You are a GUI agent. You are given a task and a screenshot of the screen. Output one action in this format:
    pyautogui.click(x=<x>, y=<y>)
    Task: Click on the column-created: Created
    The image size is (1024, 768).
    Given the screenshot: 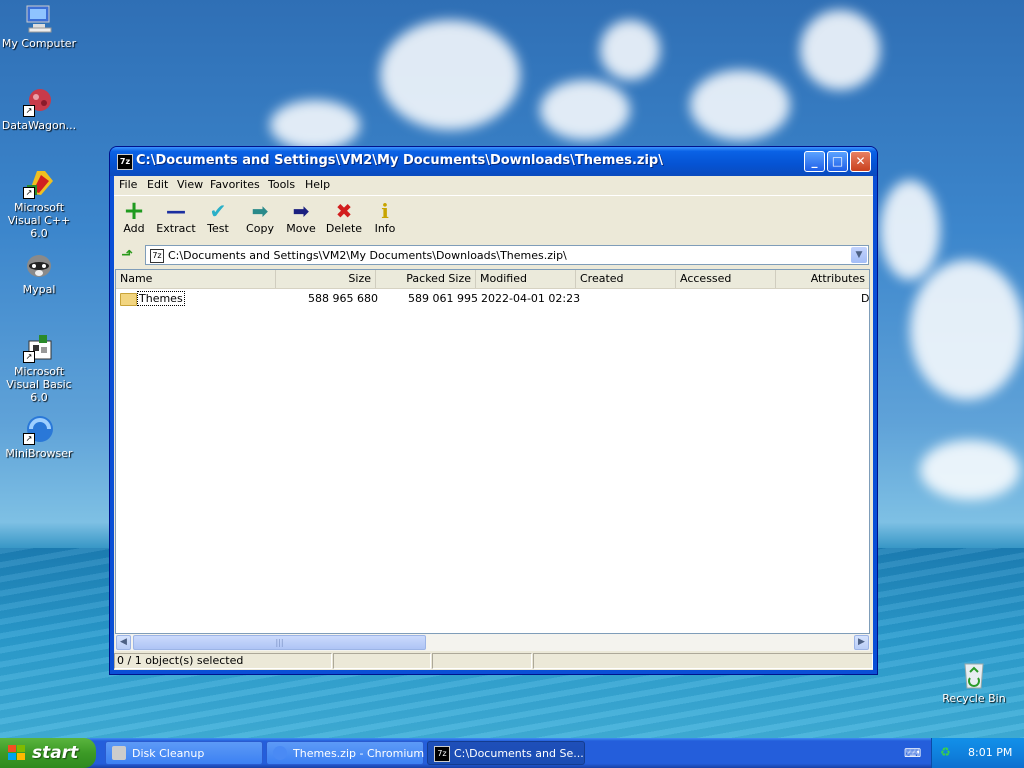 What is the action you would take?
    pyautogui.click(x=626, y=279)
    